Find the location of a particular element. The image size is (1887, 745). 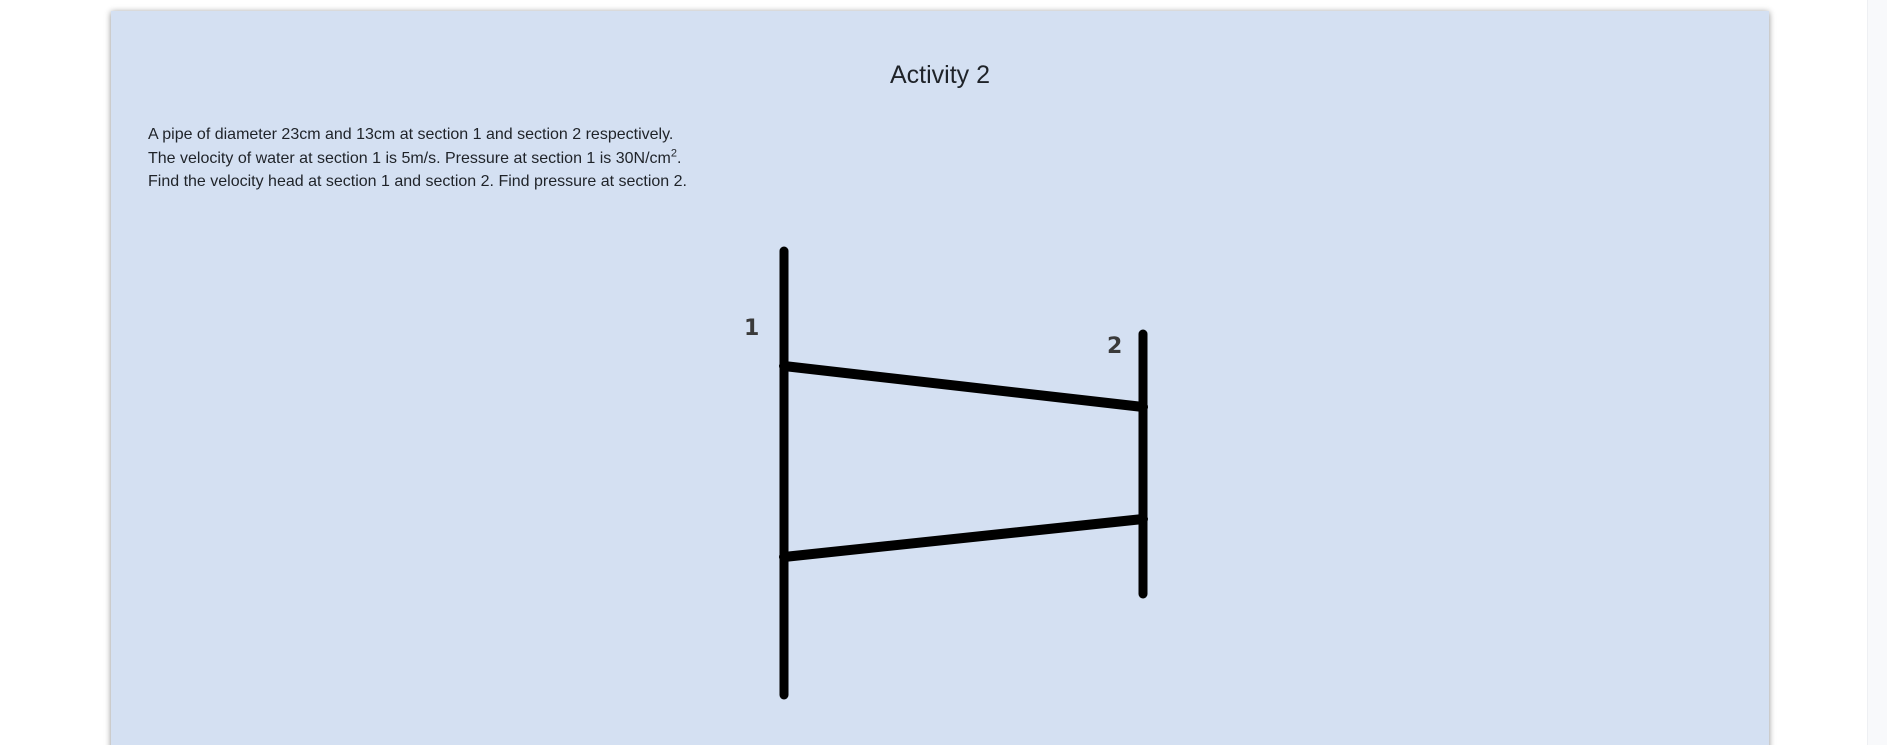

pipe-diagram: 1 2 is located at coordinates (946, 473).